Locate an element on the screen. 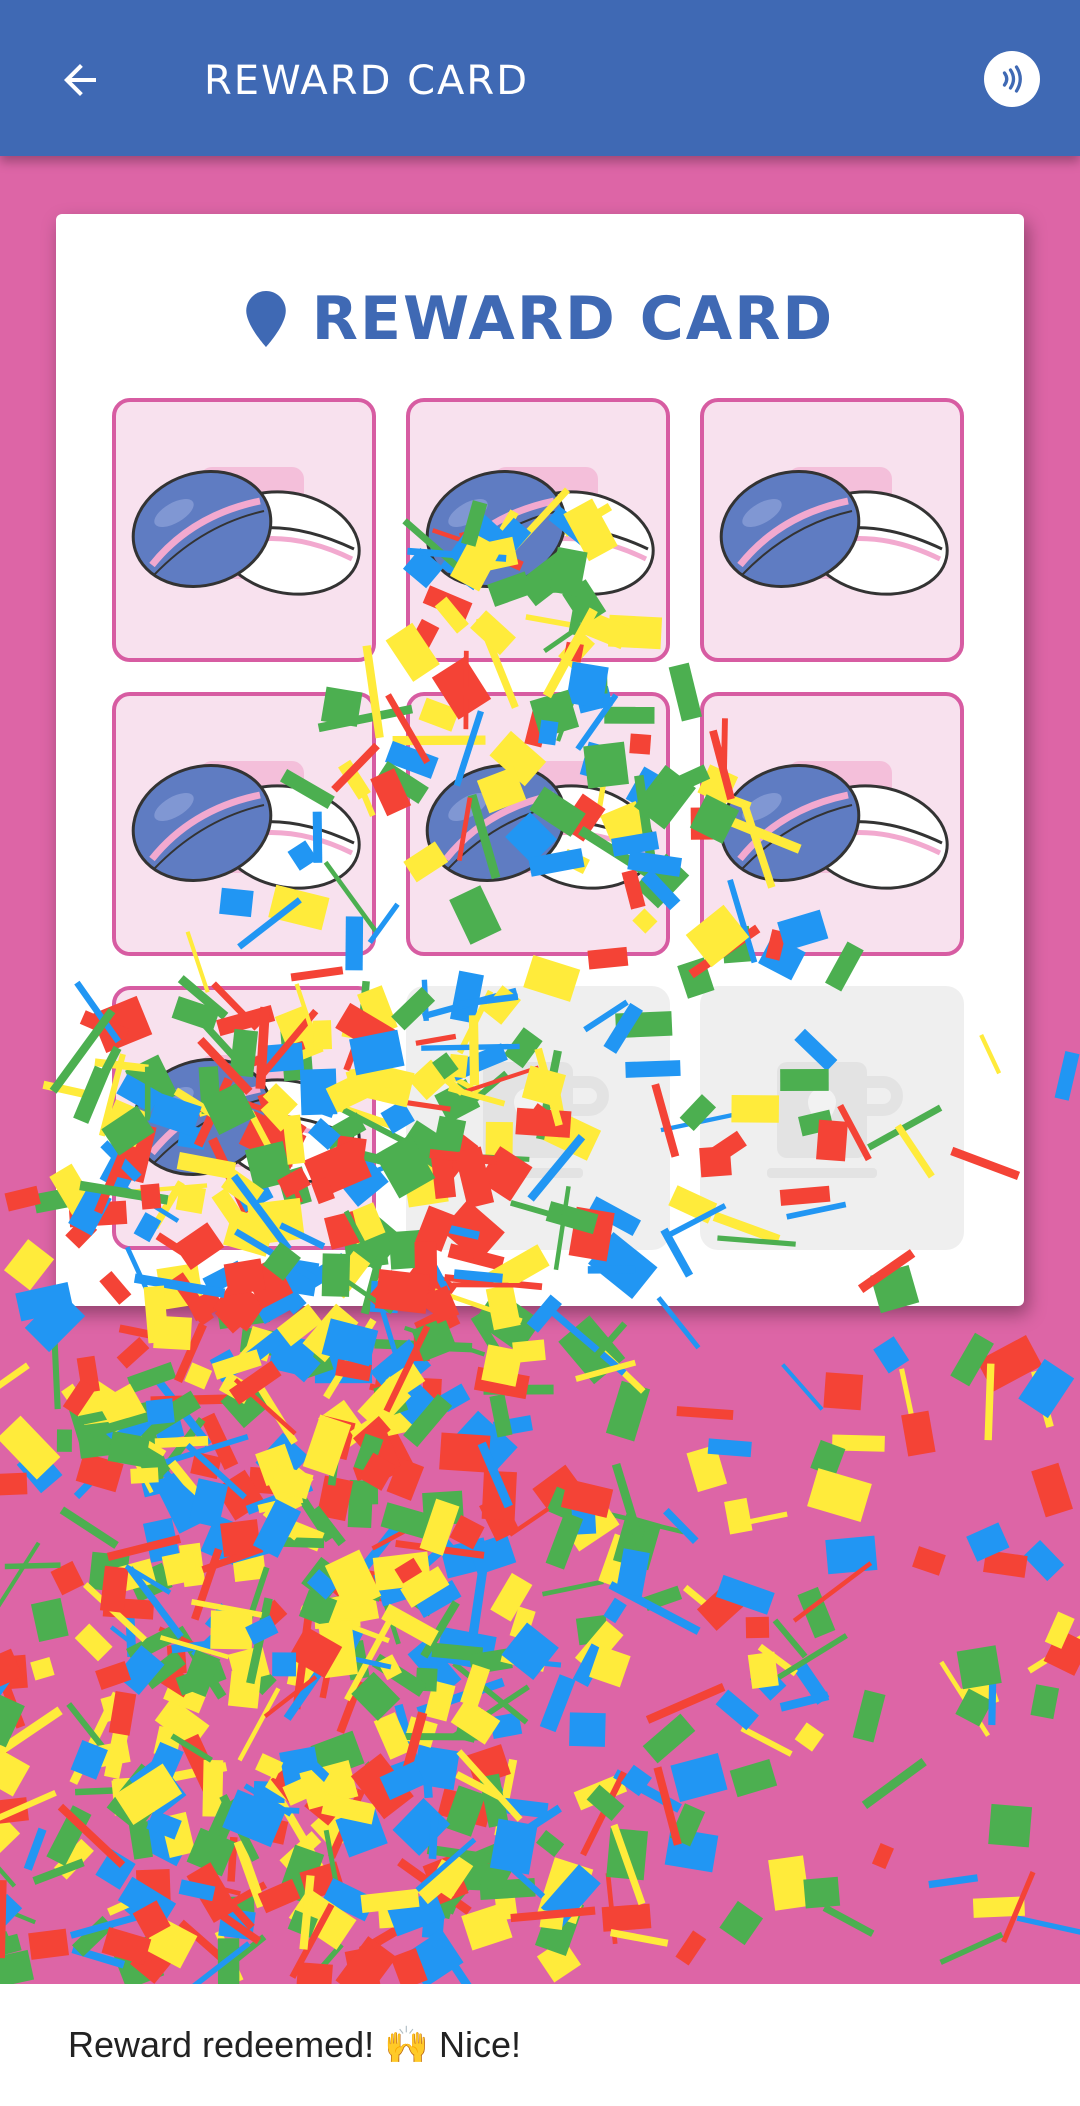 The image size is (1080, 2106). nfc-button is located at coordinates (1012, 79).